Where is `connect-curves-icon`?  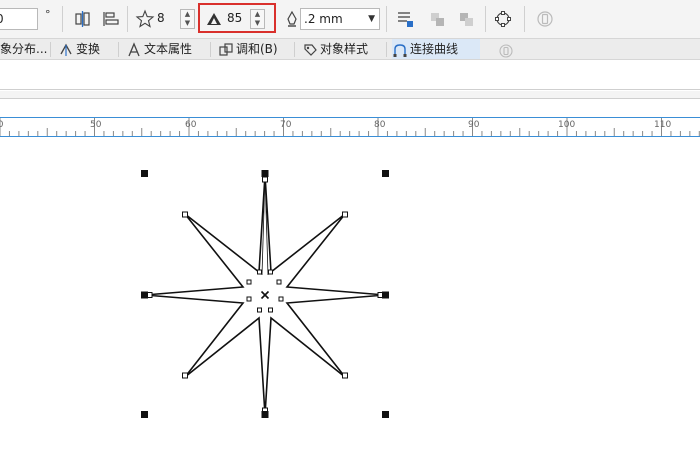
connect-curves-icon is located at coordinates (400, 50).